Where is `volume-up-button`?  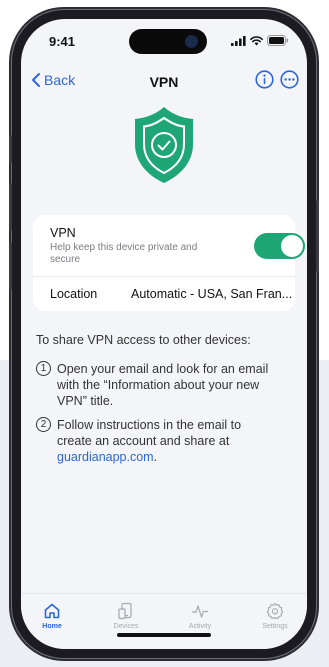 volume-up-button is located at coordinates (10, 207).